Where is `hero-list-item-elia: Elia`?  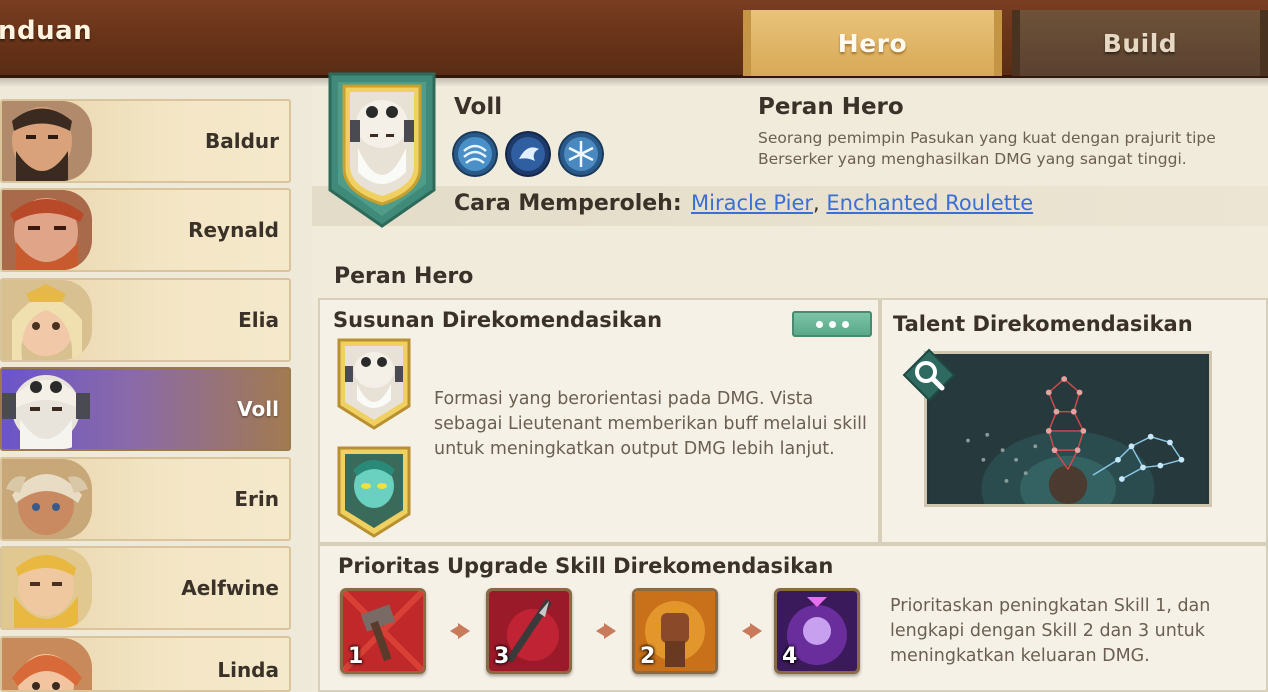
hero-list-item-elia: Elia is located at coordinates (145, 320).